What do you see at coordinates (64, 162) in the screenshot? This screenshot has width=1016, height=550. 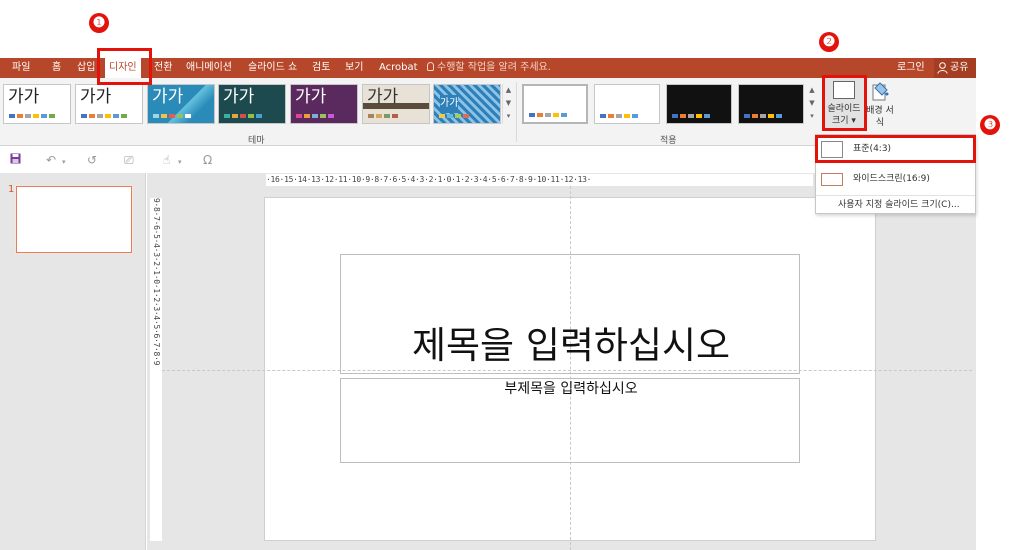 I see `undo-dropdown-icon: ▾` at bounding box center [64, 162].